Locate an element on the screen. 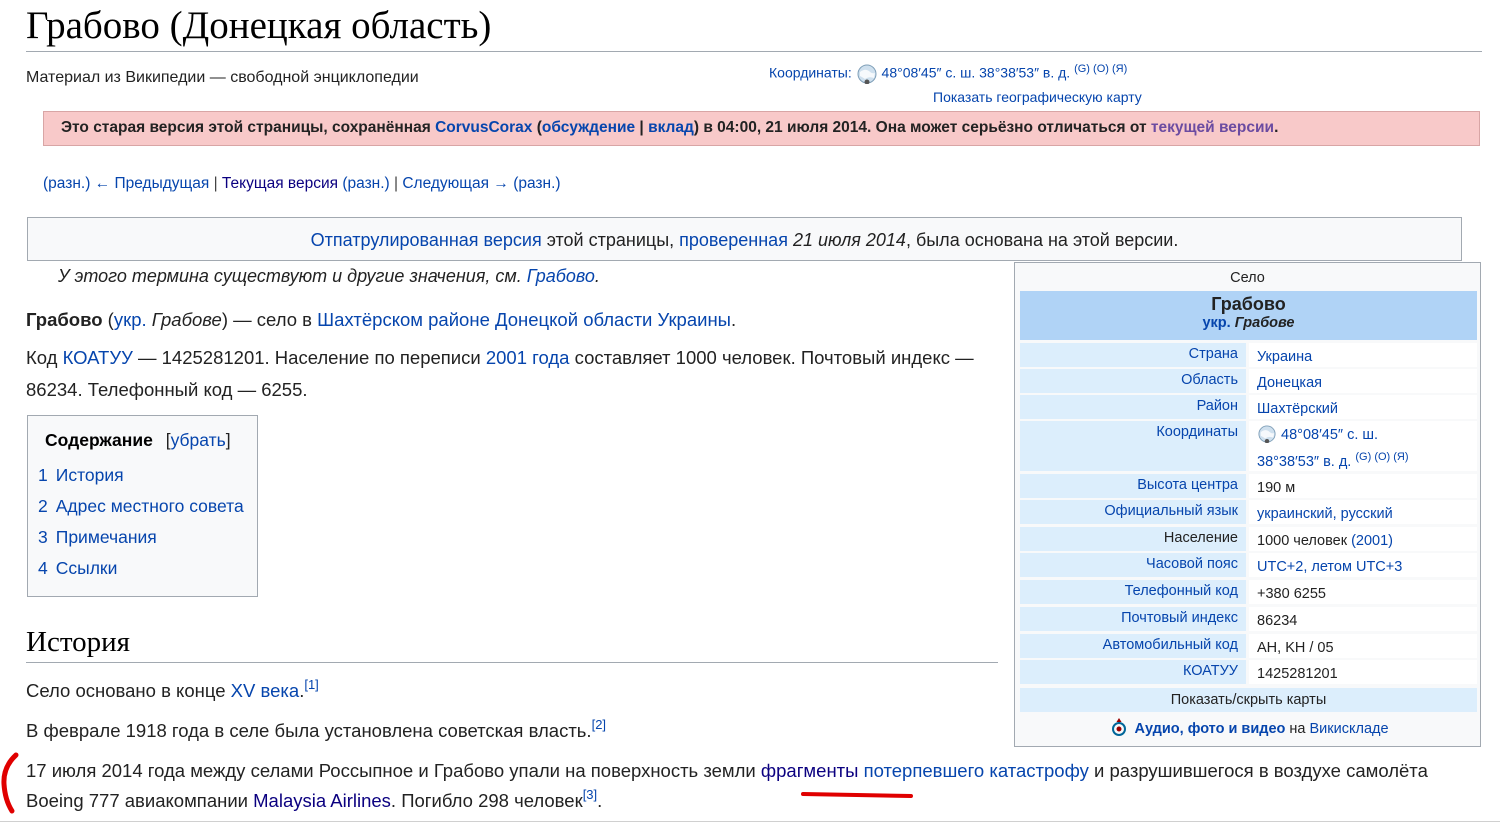 The width and height of the screenshot is (1500, 825). infobox-value: Донецкая is located at coordinates (1289, 383).